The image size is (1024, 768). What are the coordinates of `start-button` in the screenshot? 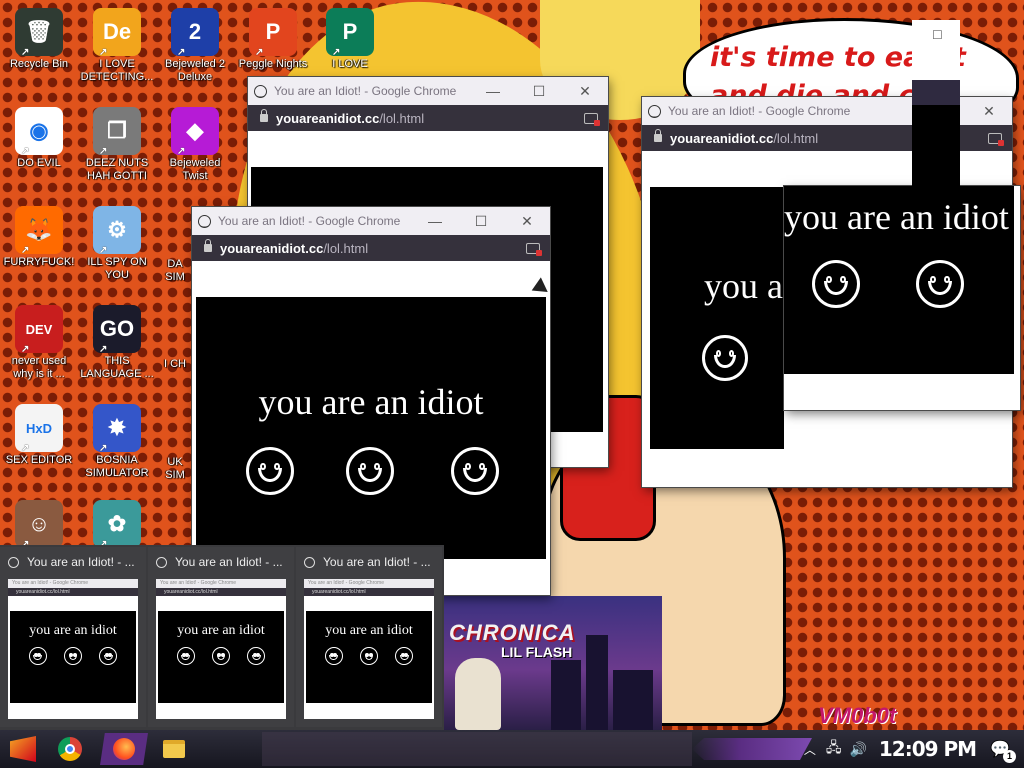 It's located at (23, 749).